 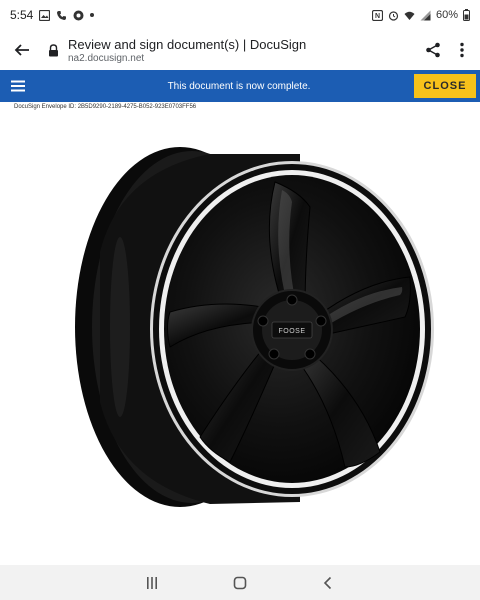 I want to click on home-icon, so click(x=240, y=582).